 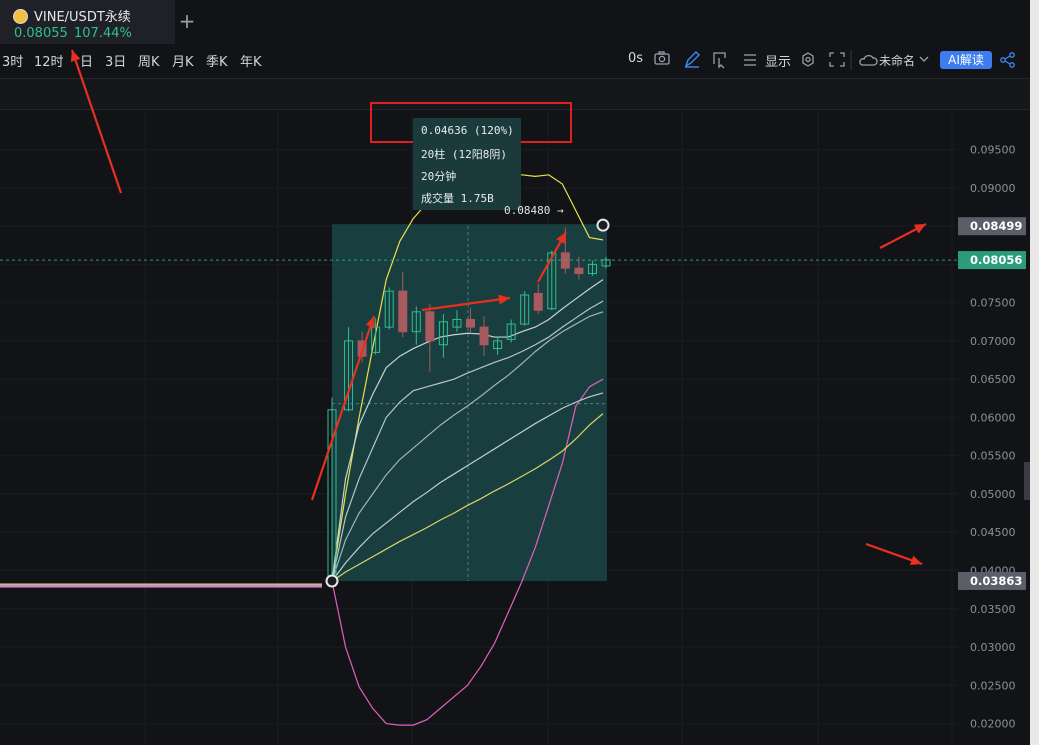 What do you see at coordinates (993, 685) in the screenshot?
I see `y-tick-label: 0.02500` at bounding box center [993, 685].